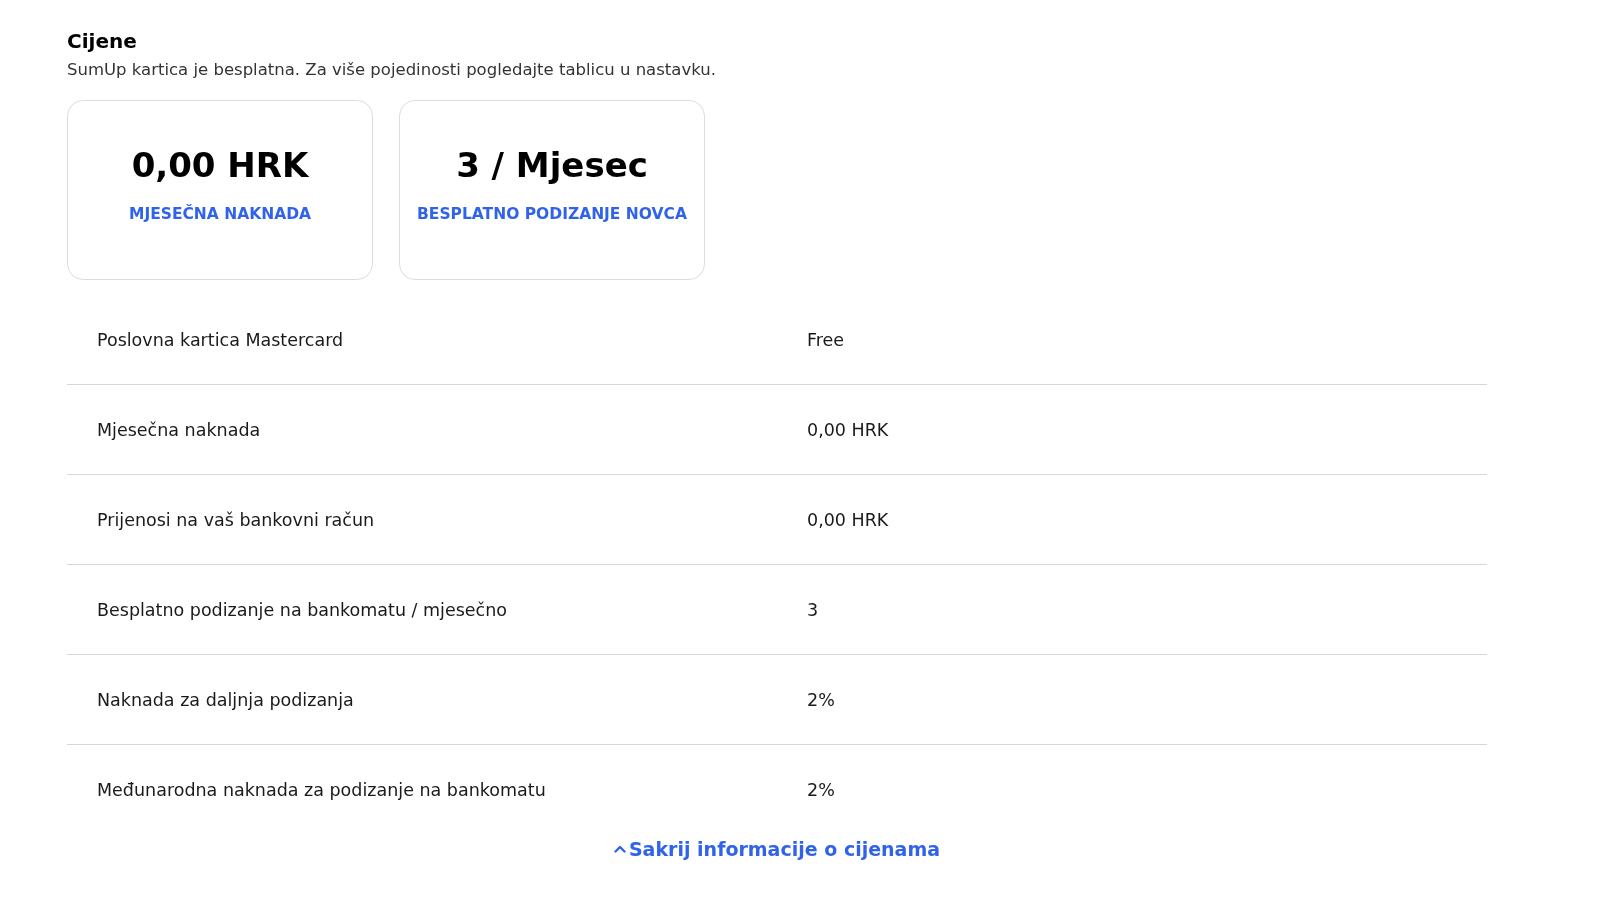  What do you see at coordinates (303, 609) in the screenshot?
I see `table-cell-text: Besplatno podizanje na bankomatu / mjesečno` at bounding box center [303, 609].